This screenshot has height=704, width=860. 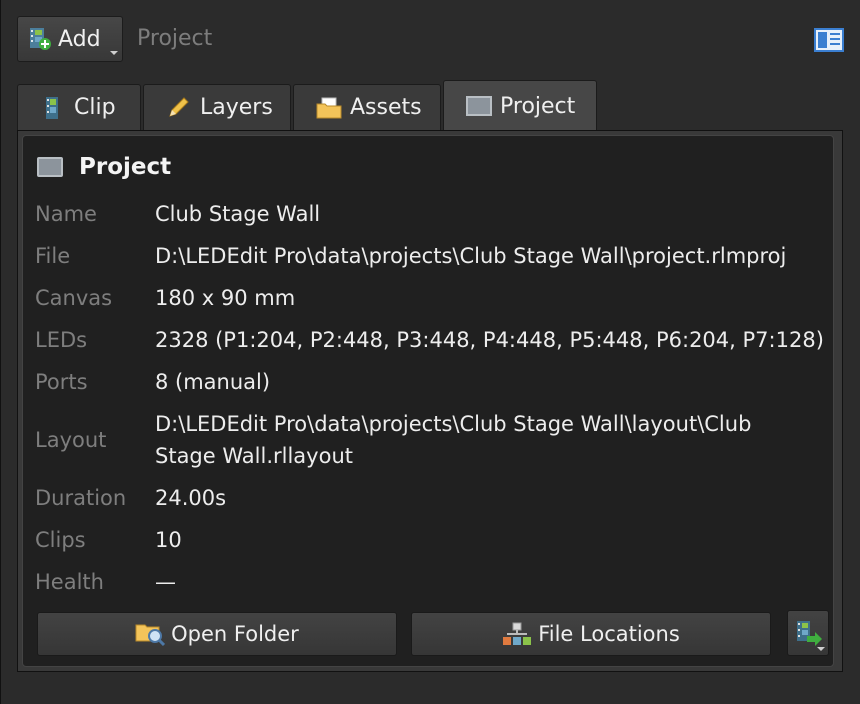 I want to click on pencil-icon, so click(x=178, y=108).